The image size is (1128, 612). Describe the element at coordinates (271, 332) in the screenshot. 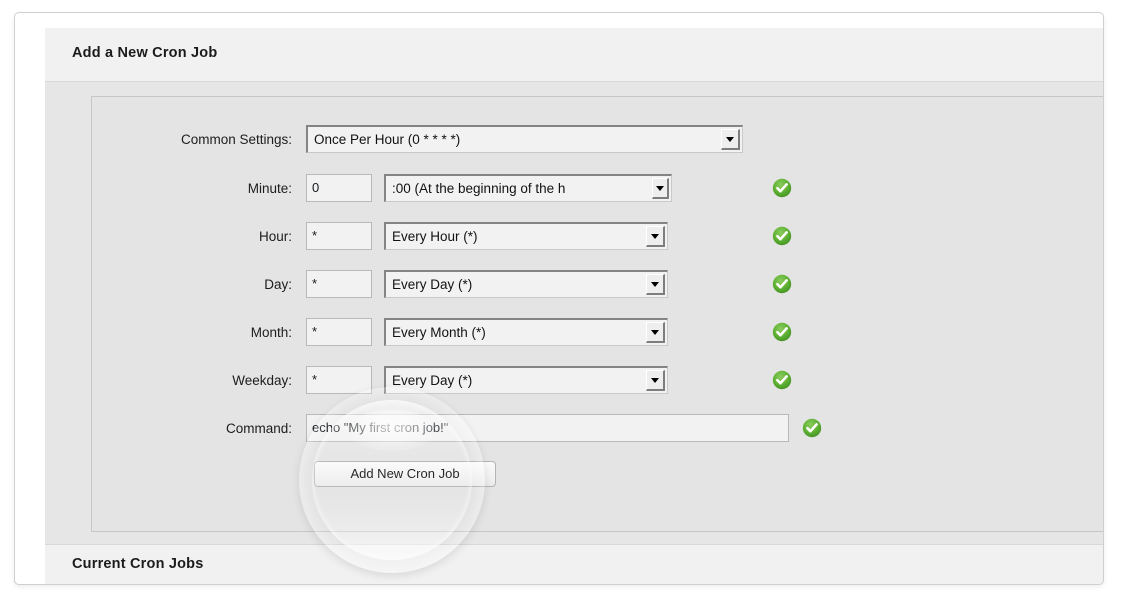

I see `label-month: Month:` at that location.